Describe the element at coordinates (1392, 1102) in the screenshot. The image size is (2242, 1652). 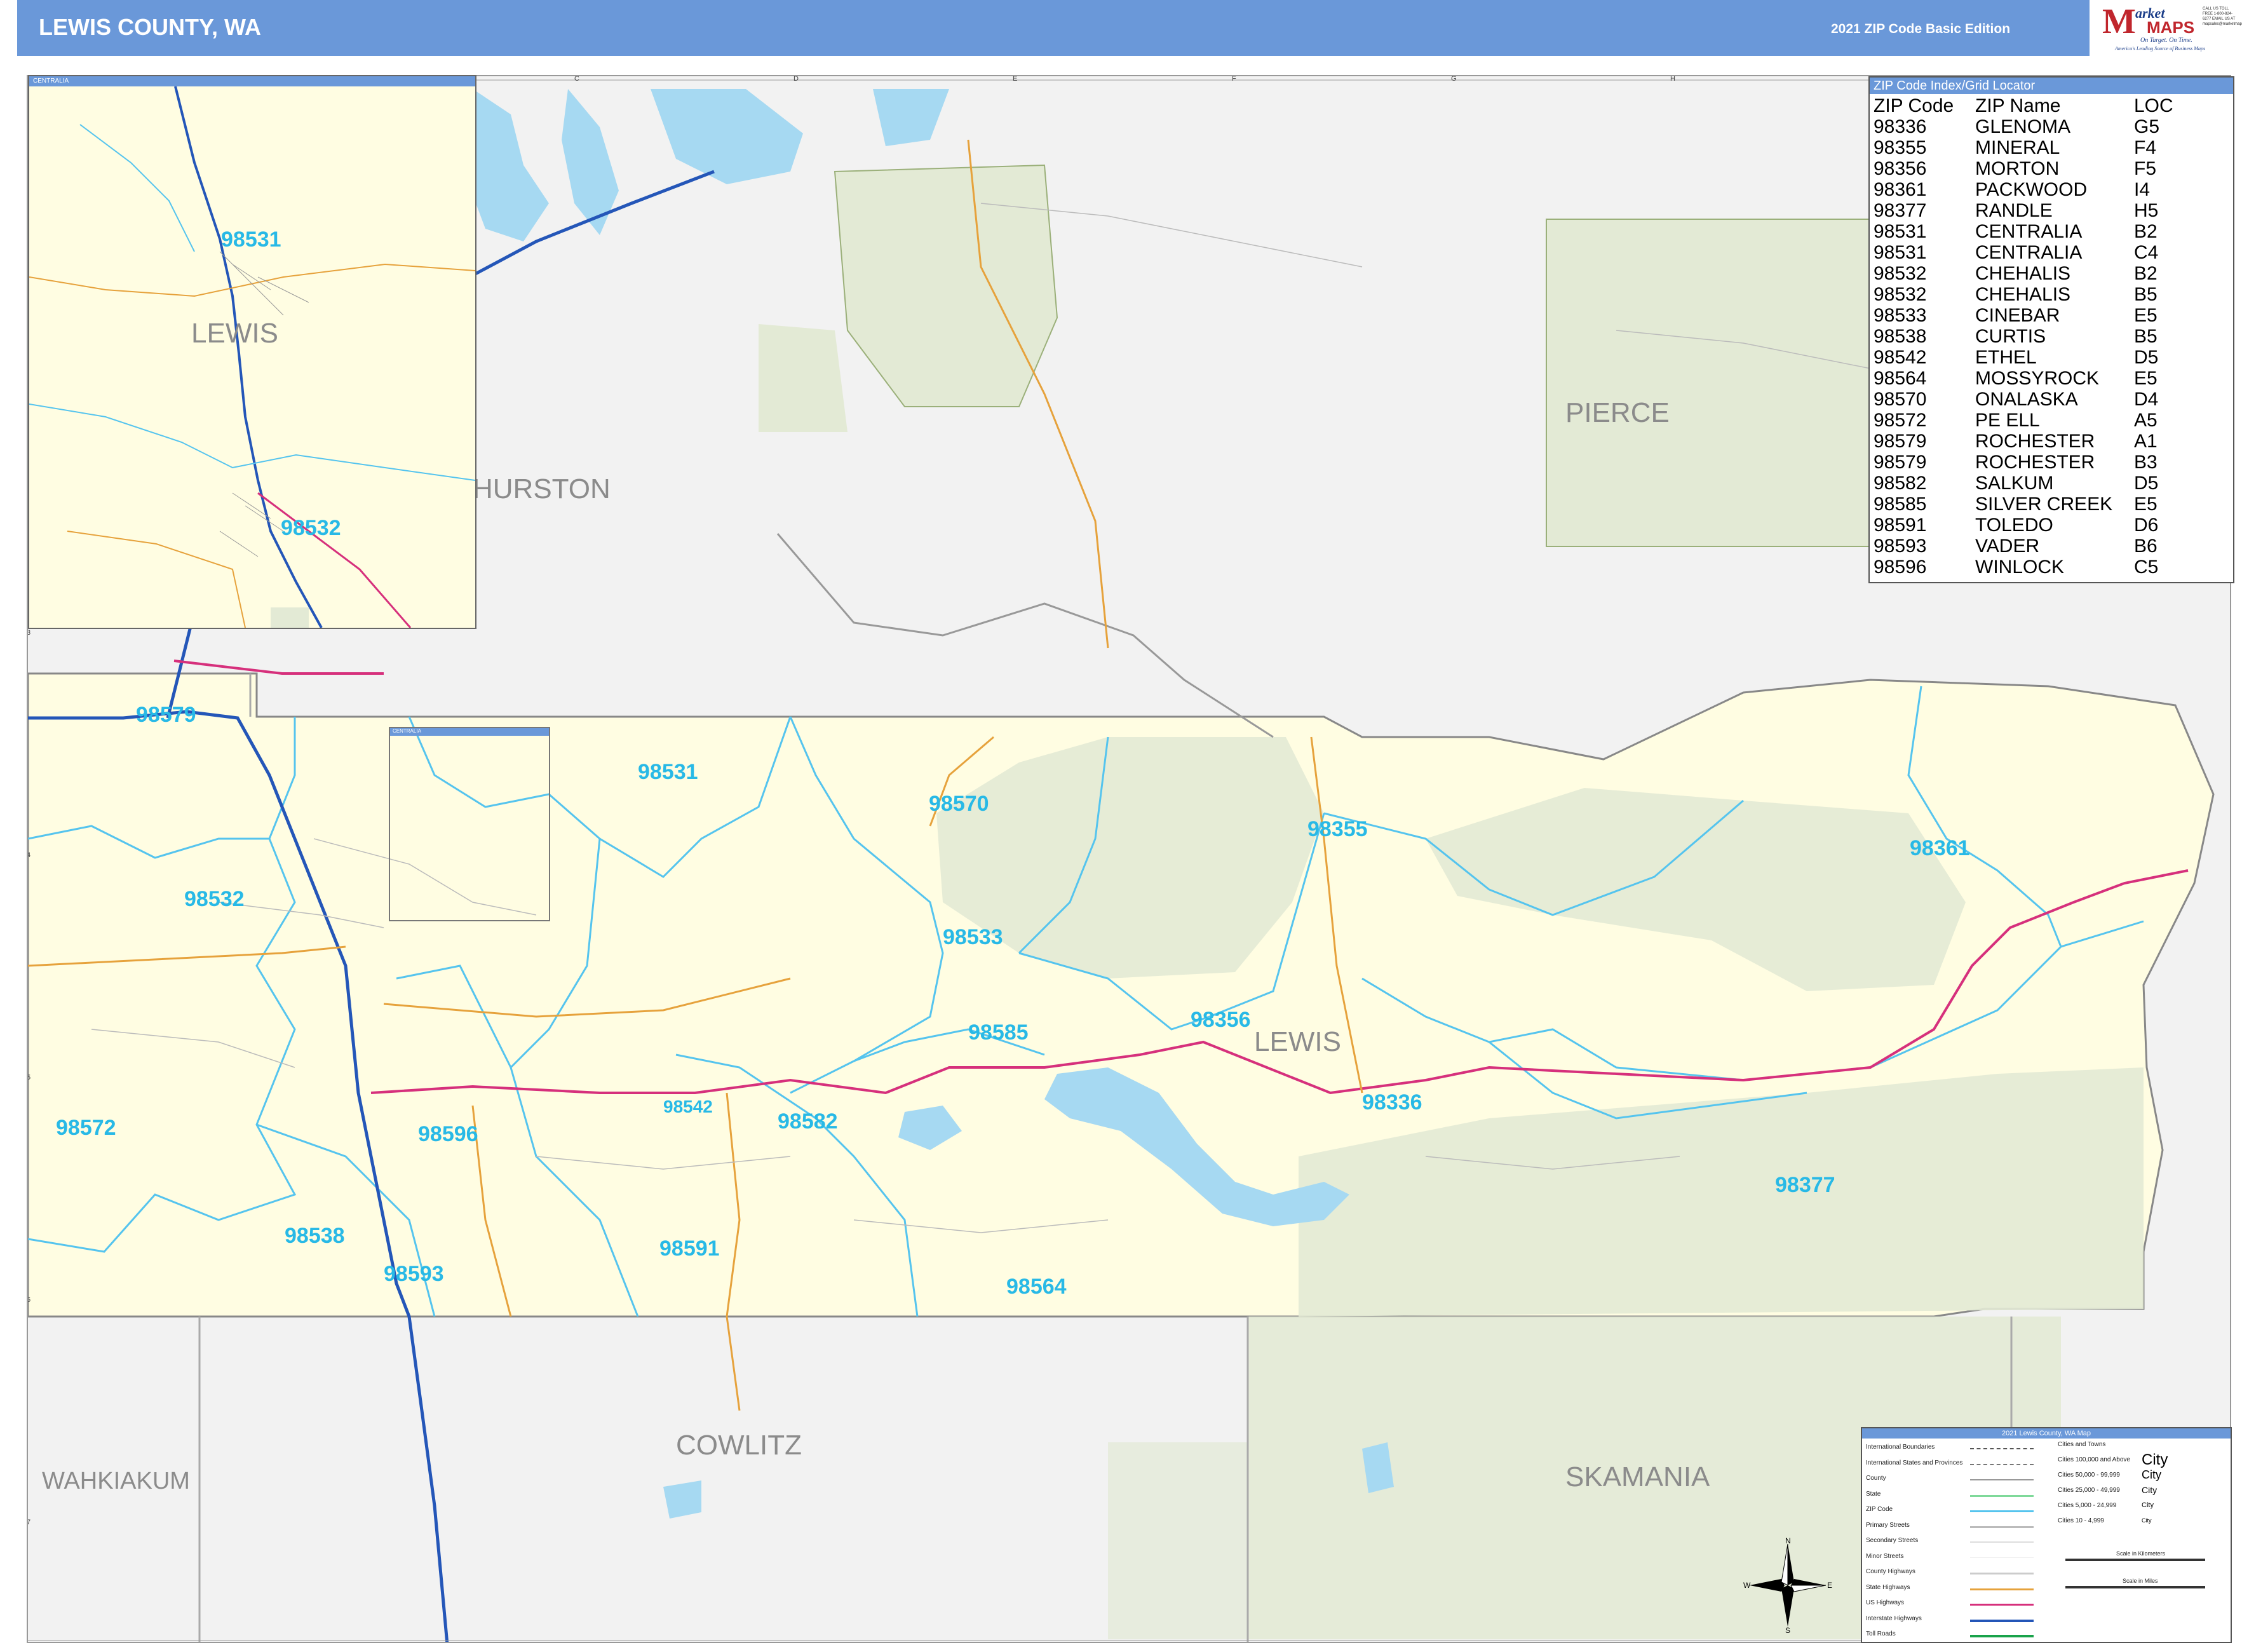
I see `zip-label-98336: 98336` at that location.